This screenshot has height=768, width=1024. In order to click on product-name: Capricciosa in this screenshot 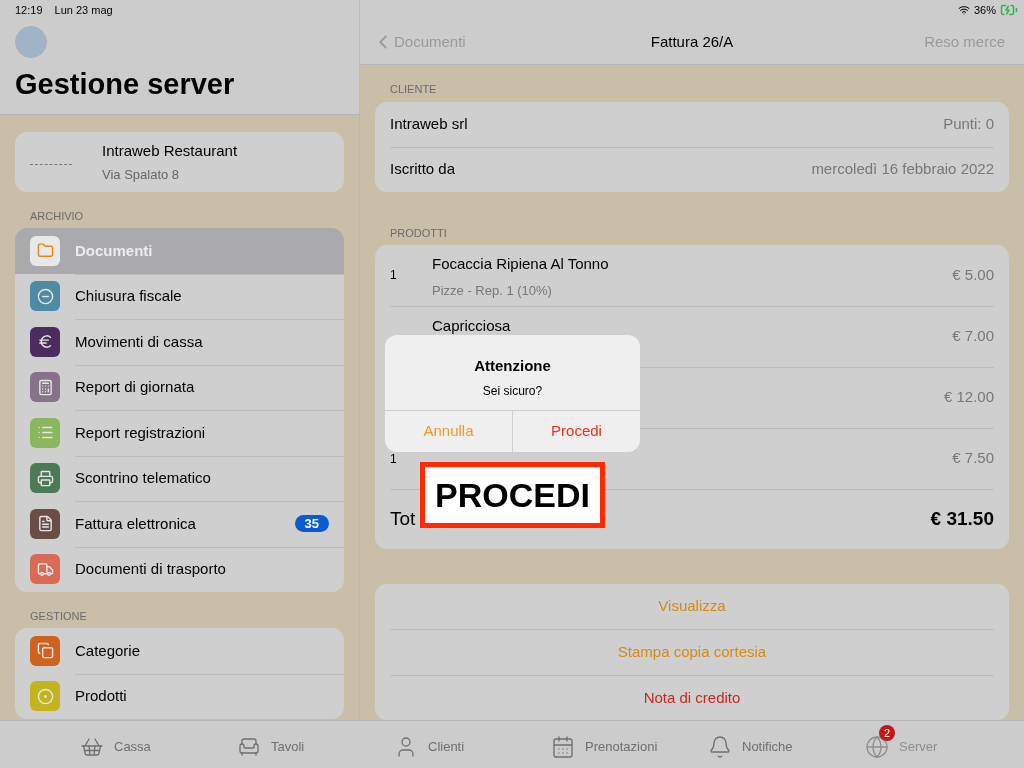, I will do `click(471, 325)`.